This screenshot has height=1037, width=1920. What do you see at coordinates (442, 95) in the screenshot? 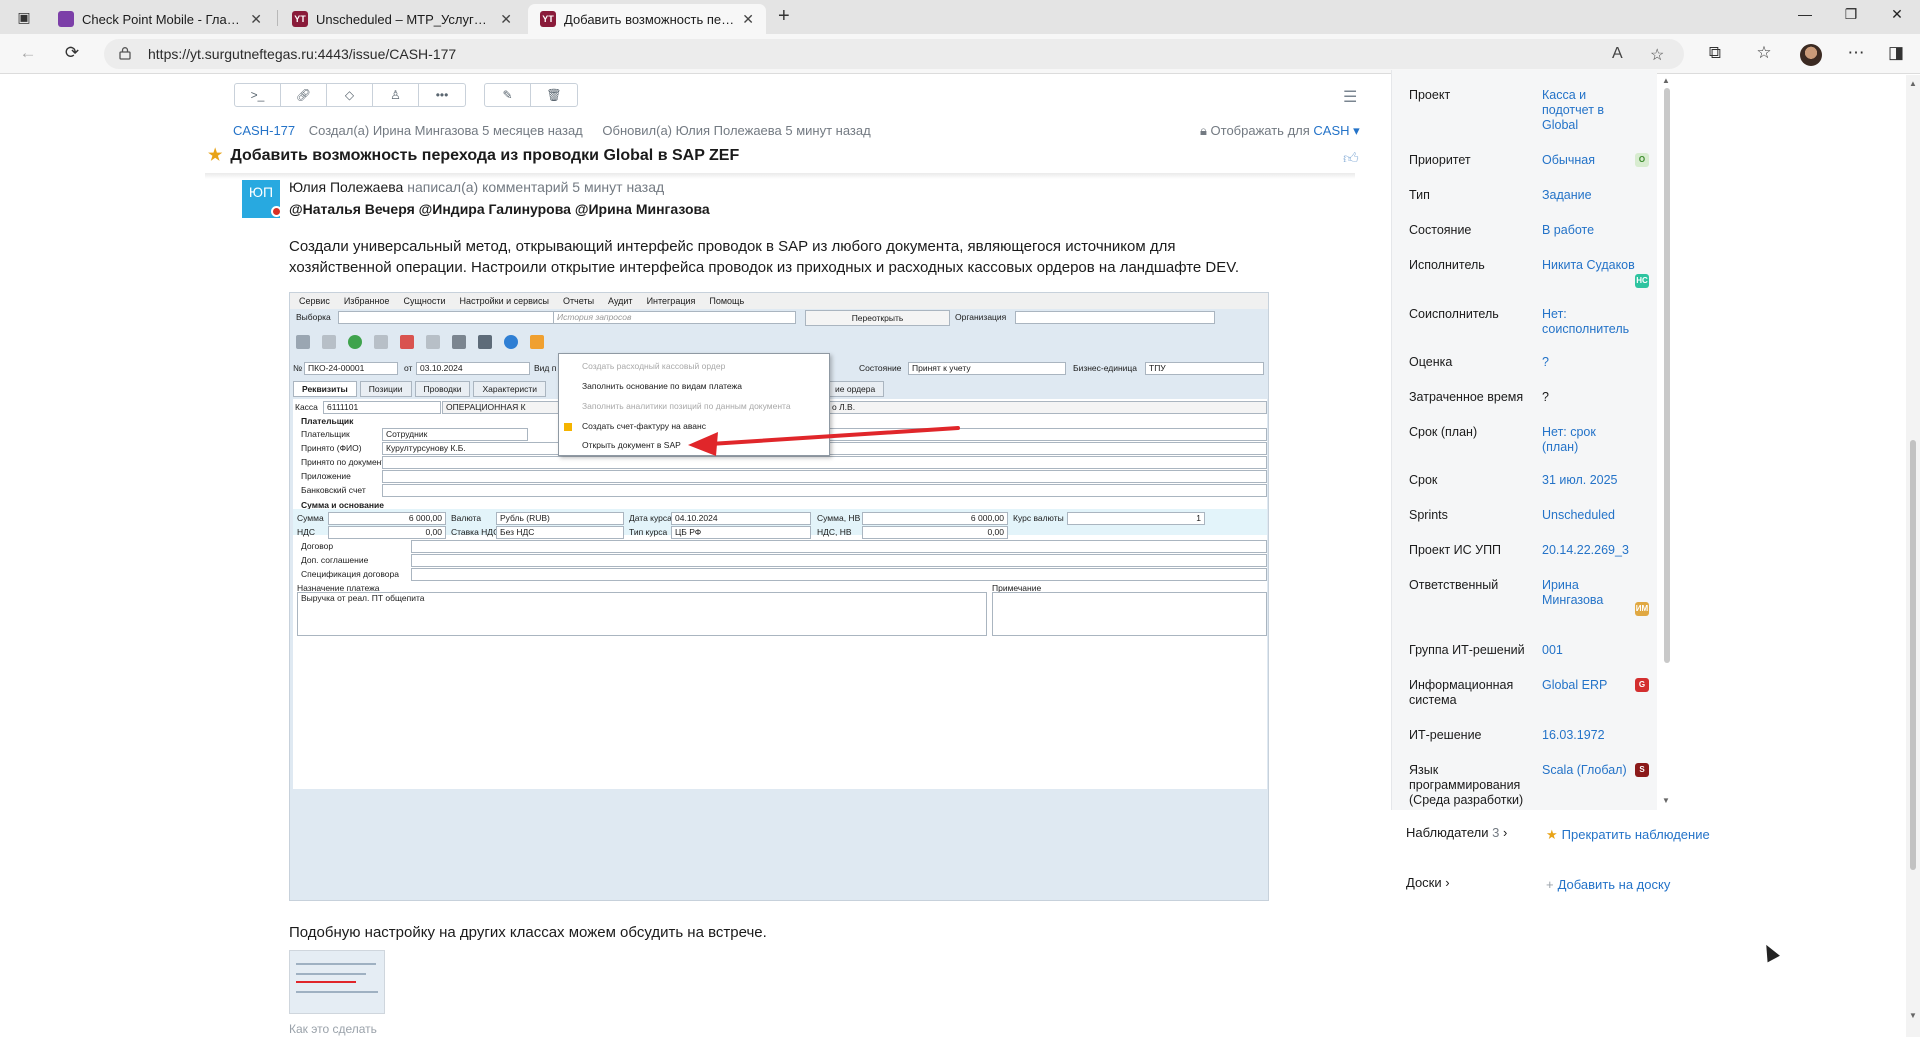
I see `more-icon: •••` at bounding box center [442, 95].